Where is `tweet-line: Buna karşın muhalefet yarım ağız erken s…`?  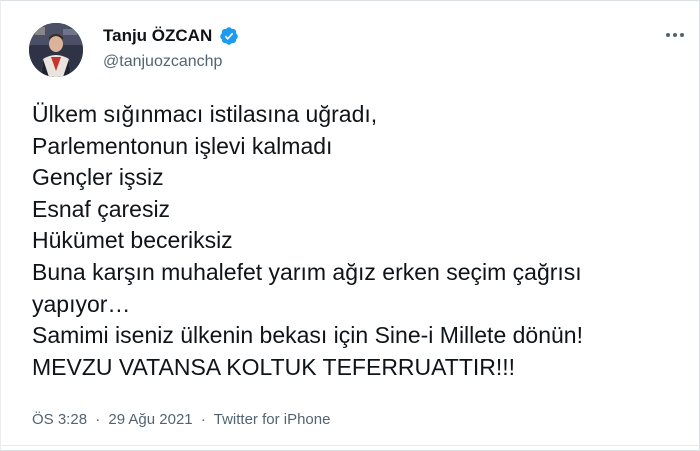
tweet-line: Buna karşın muhalefet yarım ağız erken s… is located at coordinates (307, 271).